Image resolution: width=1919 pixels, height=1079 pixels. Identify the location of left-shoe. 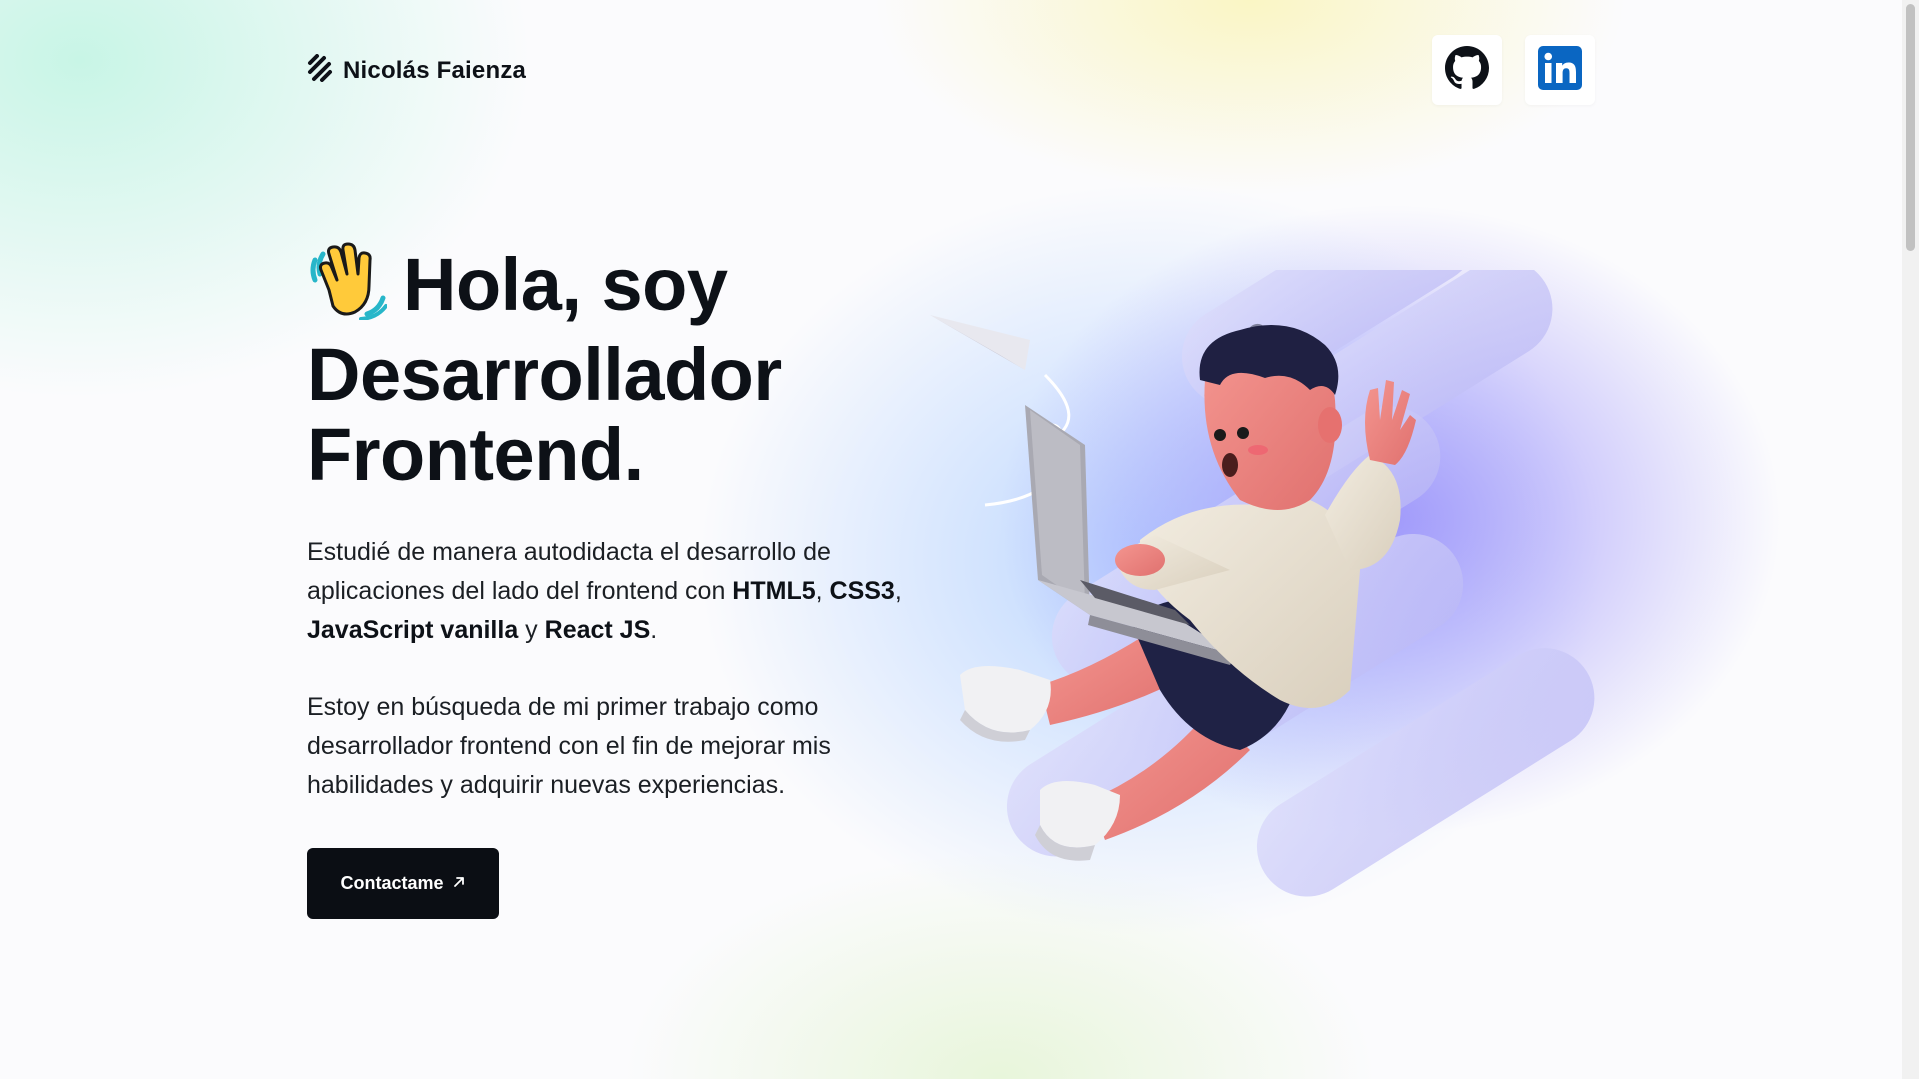
(1005, 704).